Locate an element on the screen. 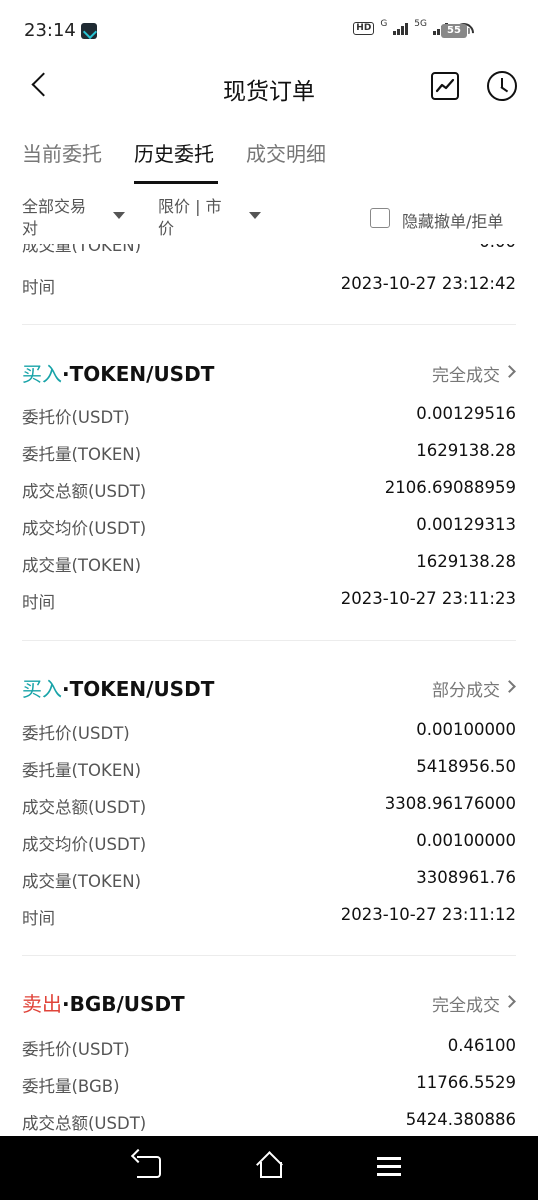 The width and height of the screenshot is (538, 1200). system-back-icon is located at coordinates (149, 1167).